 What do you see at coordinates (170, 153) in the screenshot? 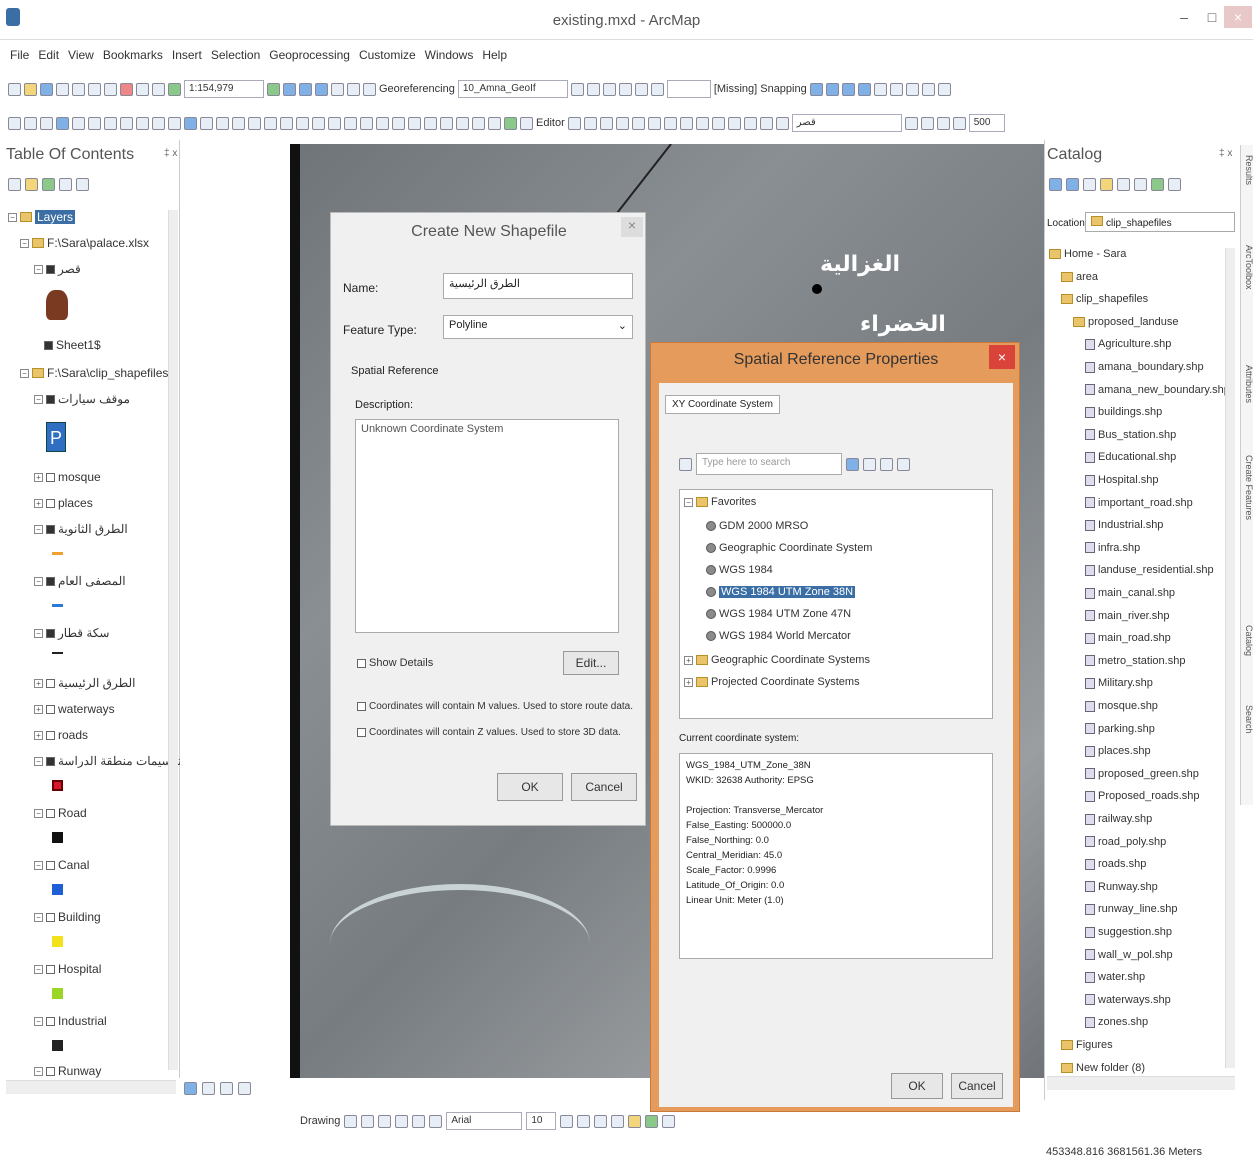
I see `toc-close-icon: ‡ x` at bounding box center [170, 153].